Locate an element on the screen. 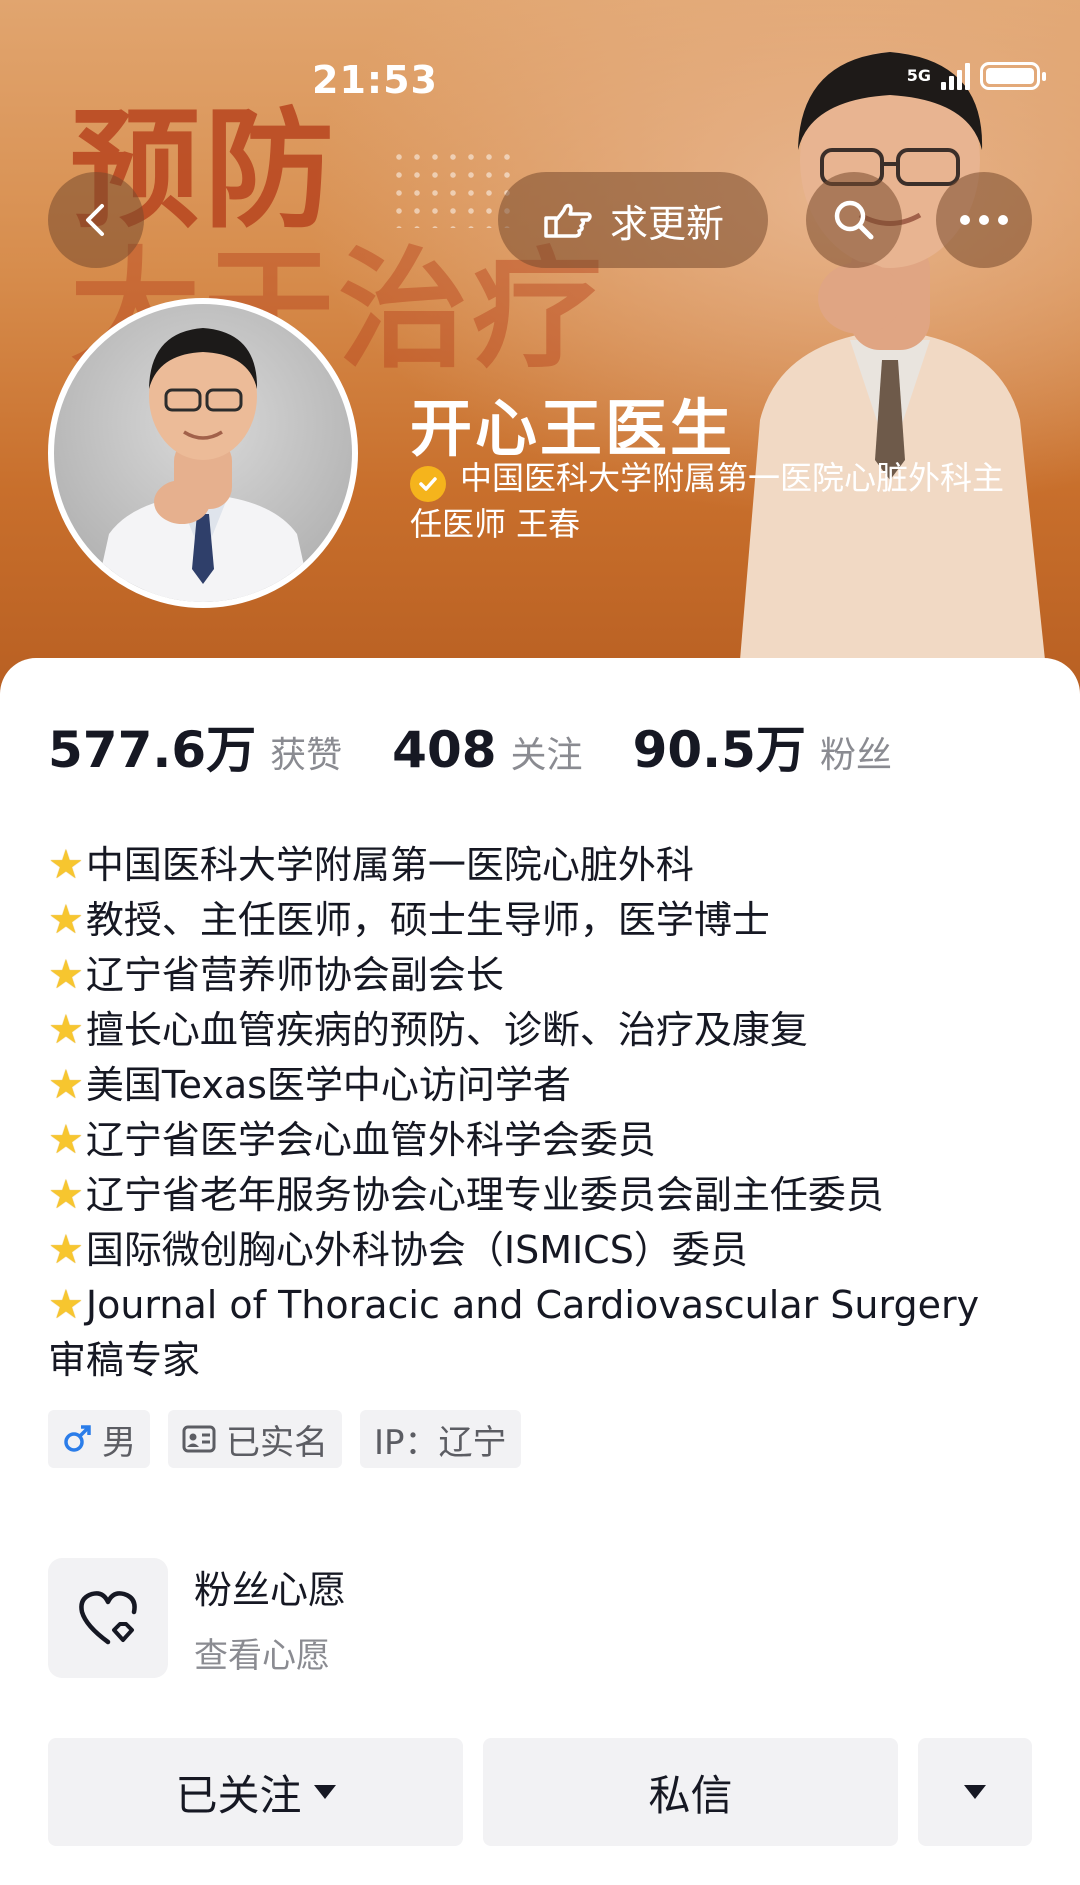  likes-count: 577.6万 is located at coordinates (152, 750).